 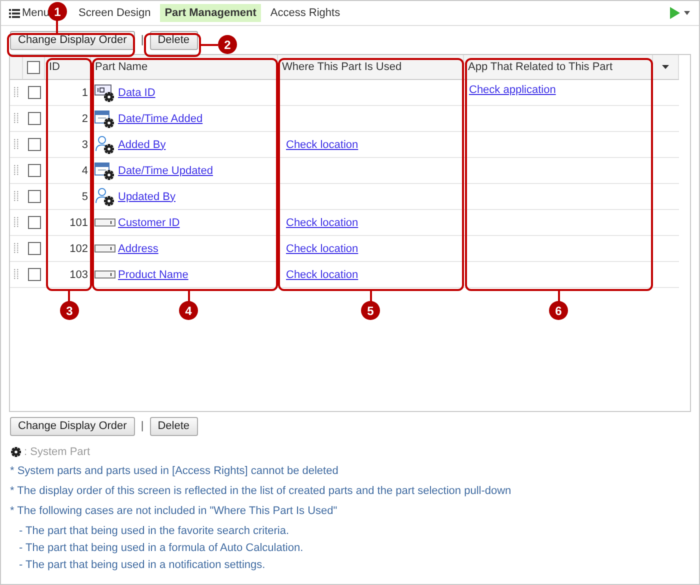 I want to click on check-application-link: Check application, so click(x=512, y=90).